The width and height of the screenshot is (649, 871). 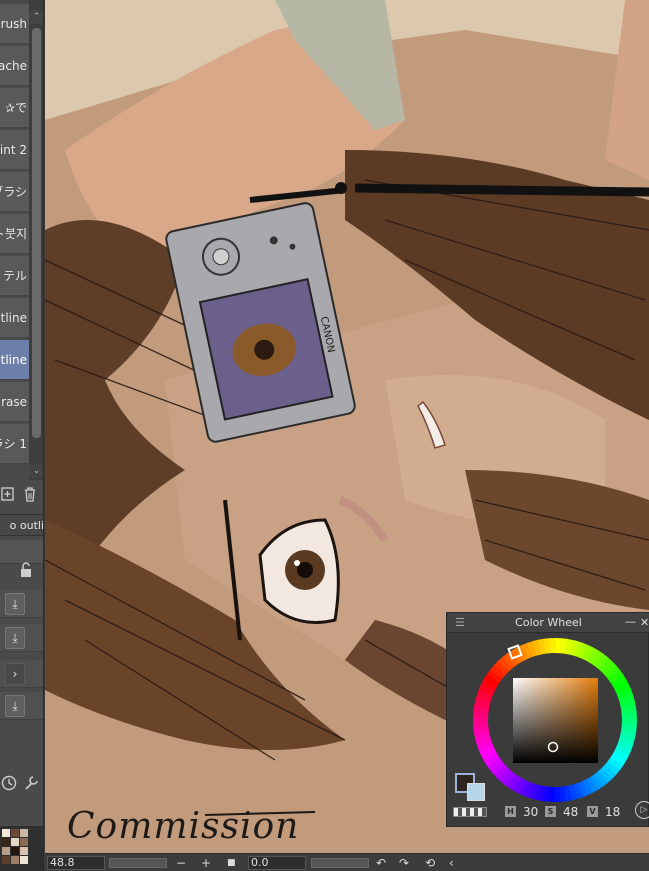 I want to click on wrench-icon, so click(x=31, y=785).